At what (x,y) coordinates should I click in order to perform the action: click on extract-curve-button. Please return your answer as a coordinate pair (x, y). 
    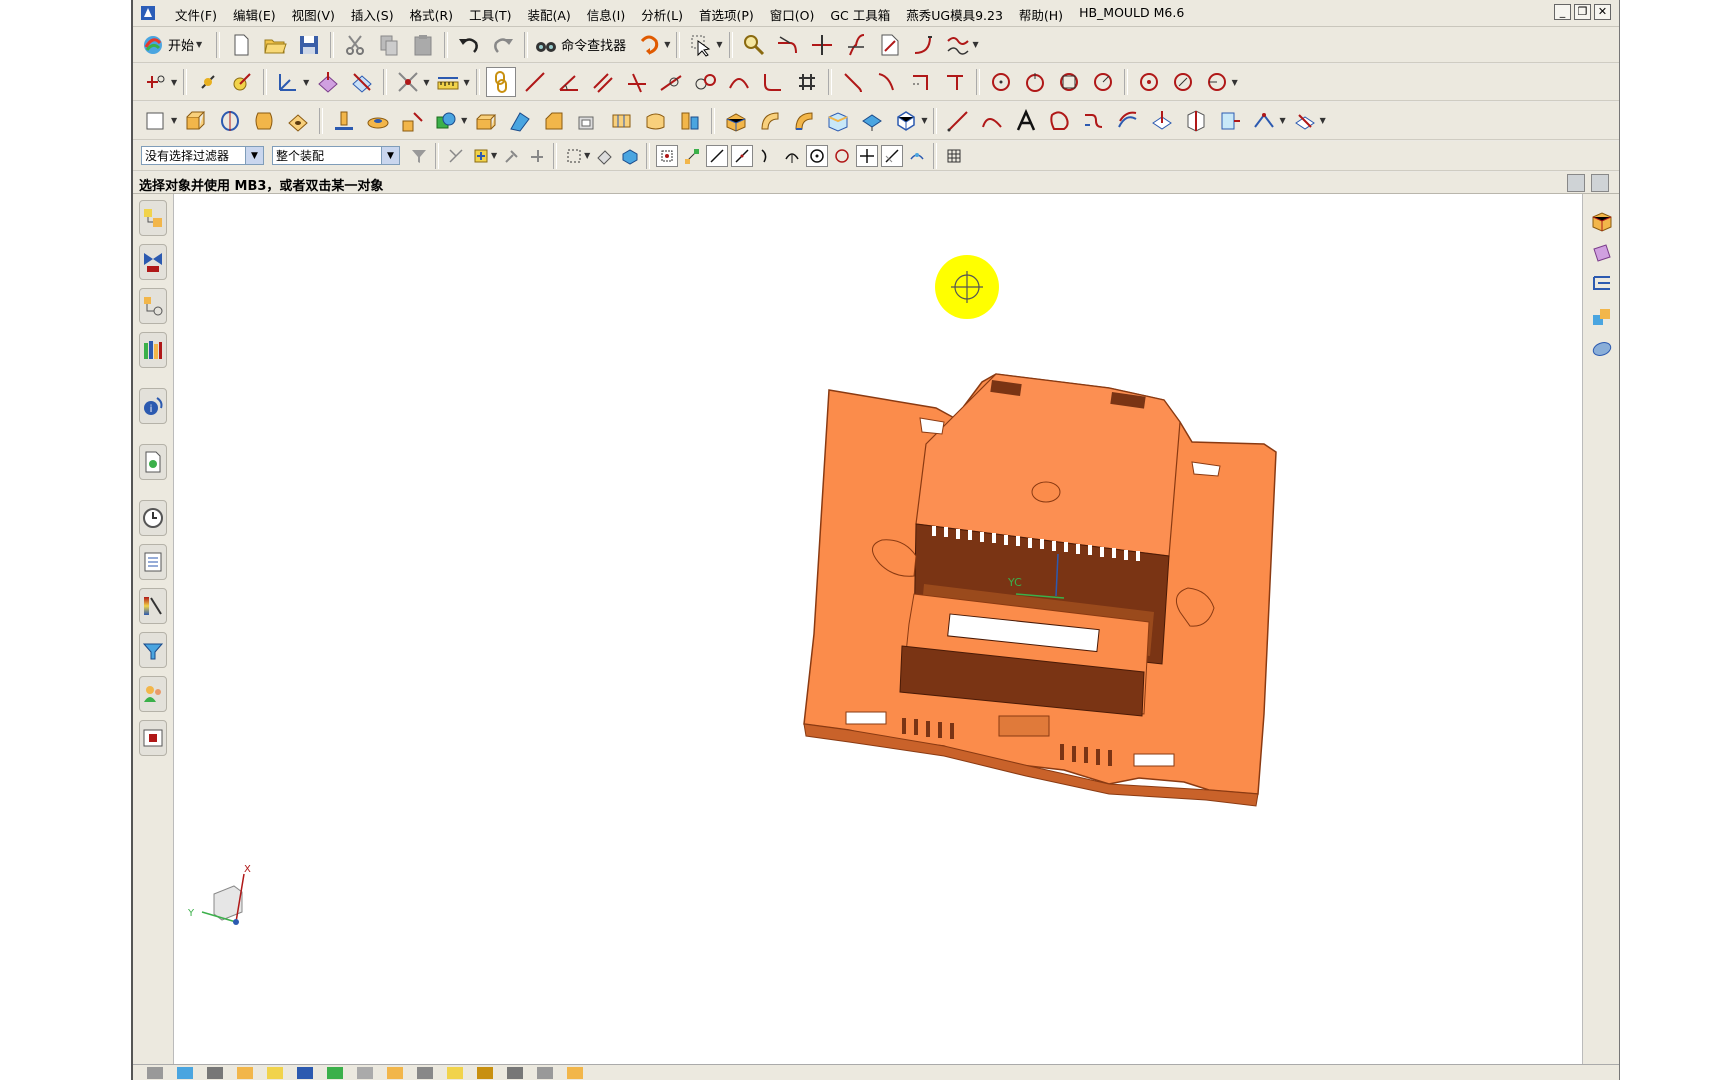
    Looking at the image, I should click on (1264, 121).